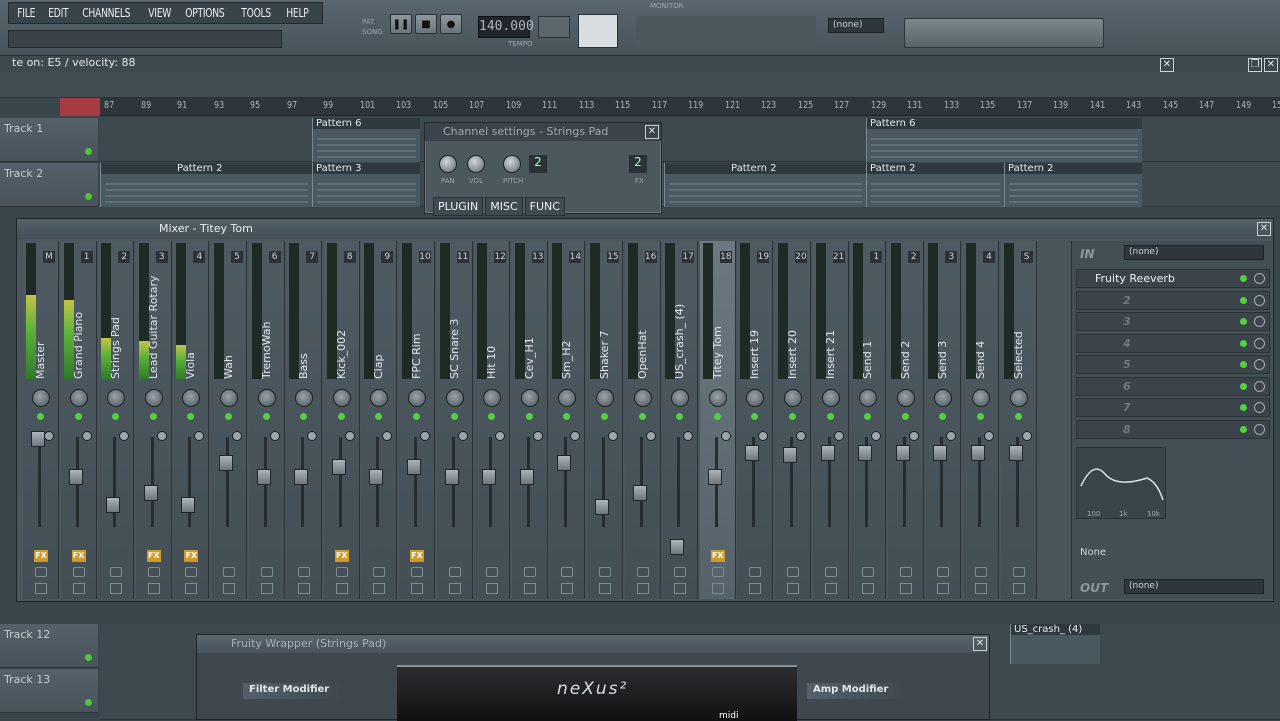 The height and width of the screenshot is (721, 1280). I want to click on fx-channel: 2, so click(638, 164).